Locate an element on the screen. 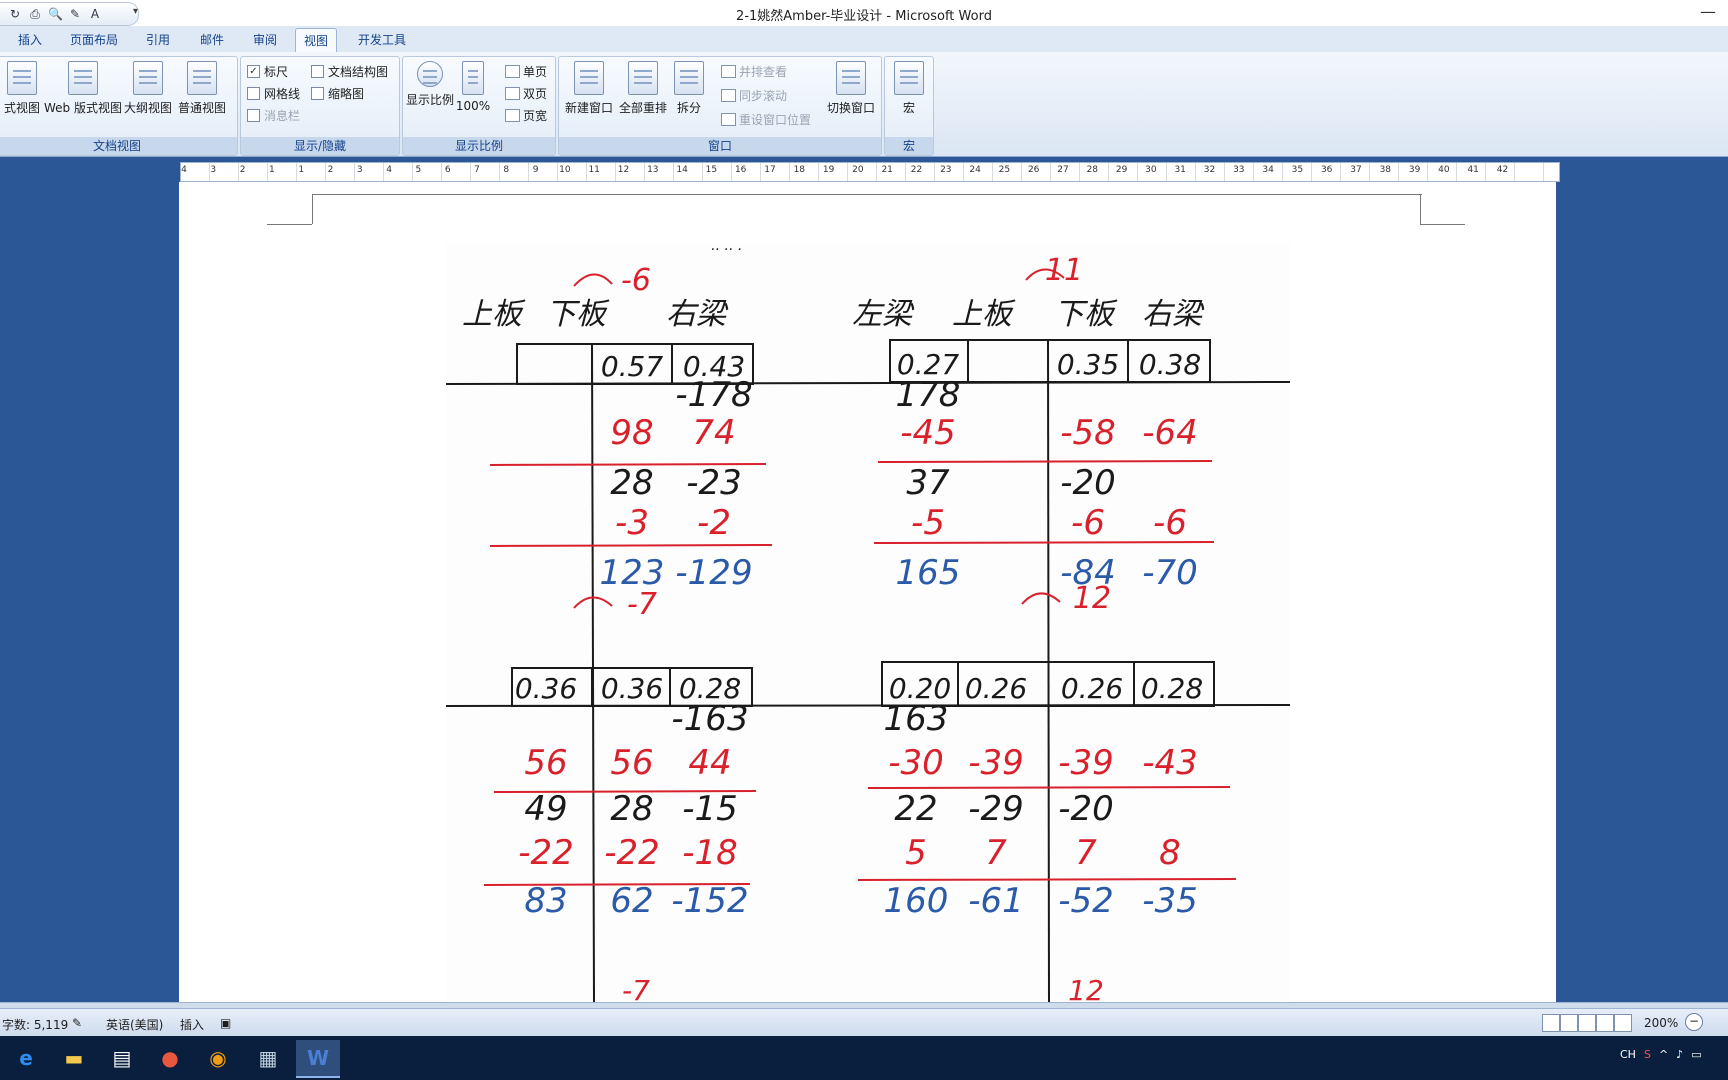 This screenshot has width=1728, height=1080. web-view-icon is located at coordinates (1587, 1023).